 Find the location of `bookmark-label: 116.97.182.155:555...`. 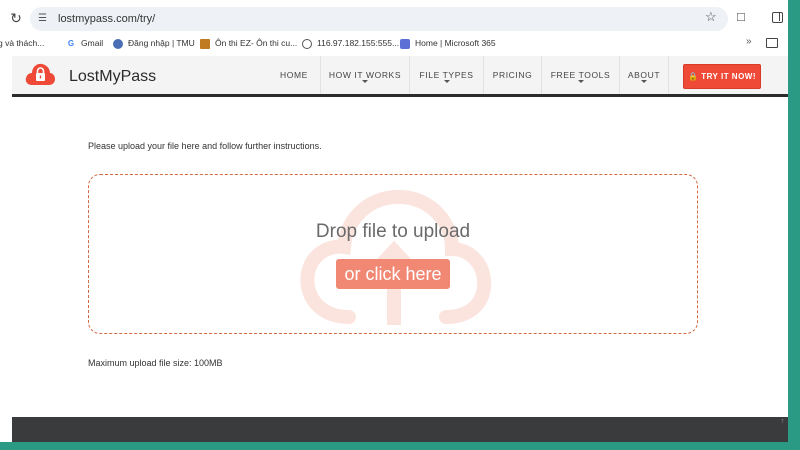

bookmark-label: 116.97.182.155:555... is located at coordinates (358, 43).